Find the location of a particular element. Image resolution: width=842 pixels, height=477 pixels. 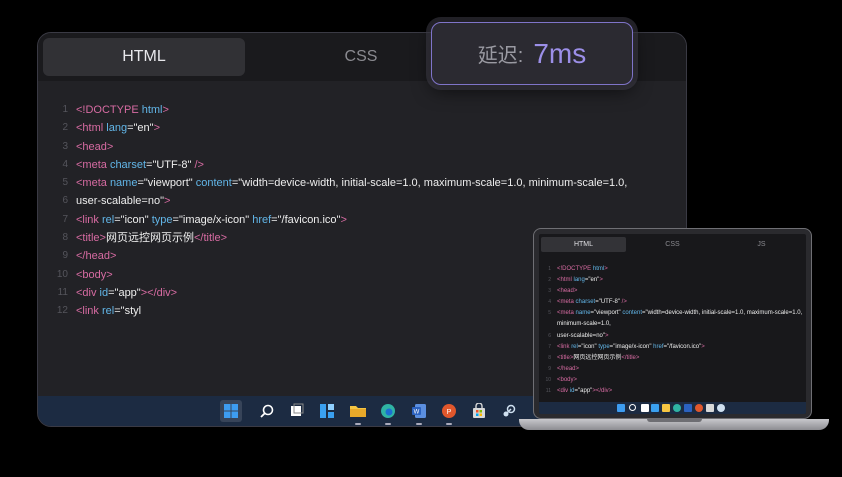

code-token-txt: 网页远控网页示例 is located at coordinates (597, 357).